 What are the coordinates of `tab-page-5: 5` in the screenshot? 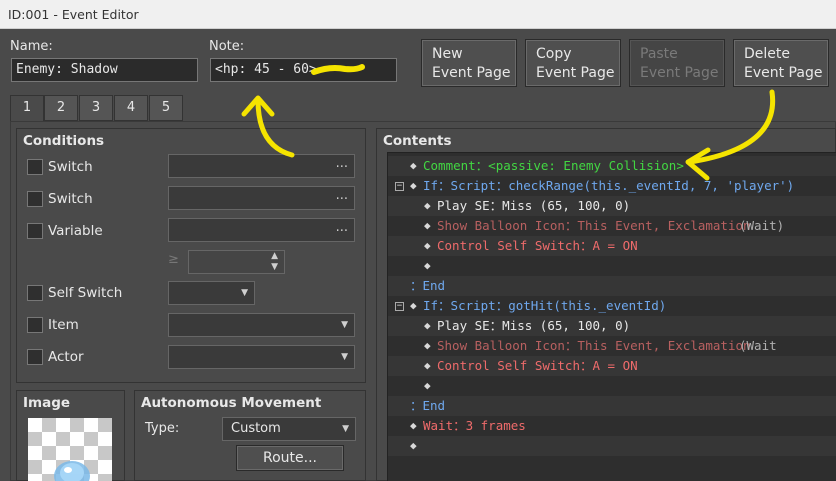 It's located at (166, 108).